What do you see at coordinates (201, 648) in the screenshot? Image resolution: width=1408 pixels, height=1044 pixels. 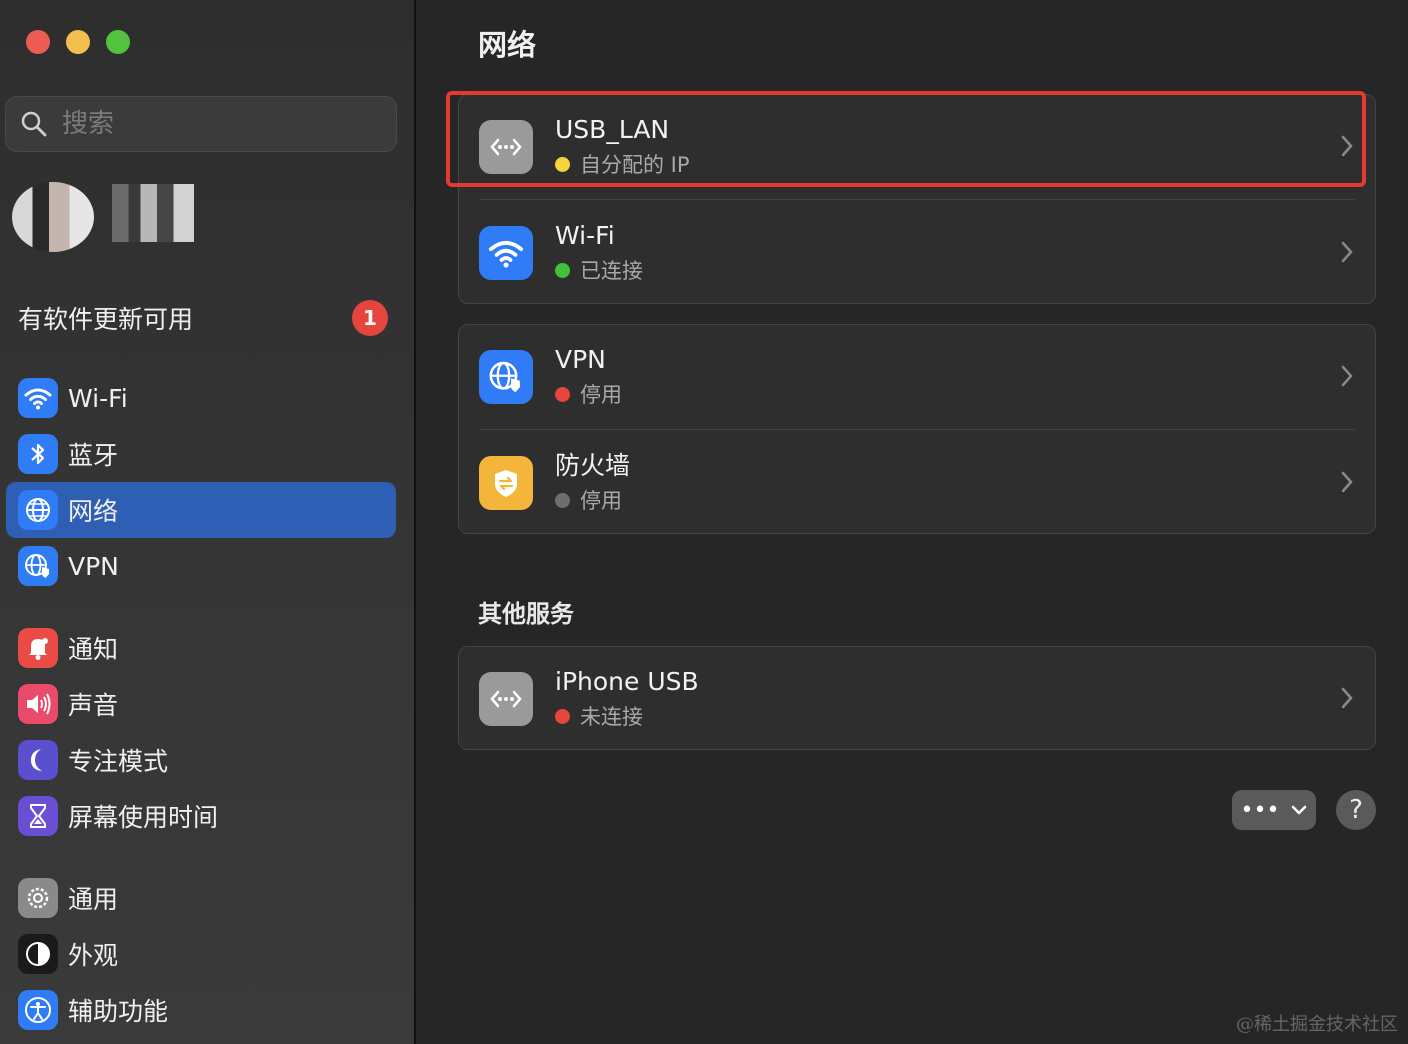 I see `sidebar-item-notifications: 通知` at bounding box center [201, 648].